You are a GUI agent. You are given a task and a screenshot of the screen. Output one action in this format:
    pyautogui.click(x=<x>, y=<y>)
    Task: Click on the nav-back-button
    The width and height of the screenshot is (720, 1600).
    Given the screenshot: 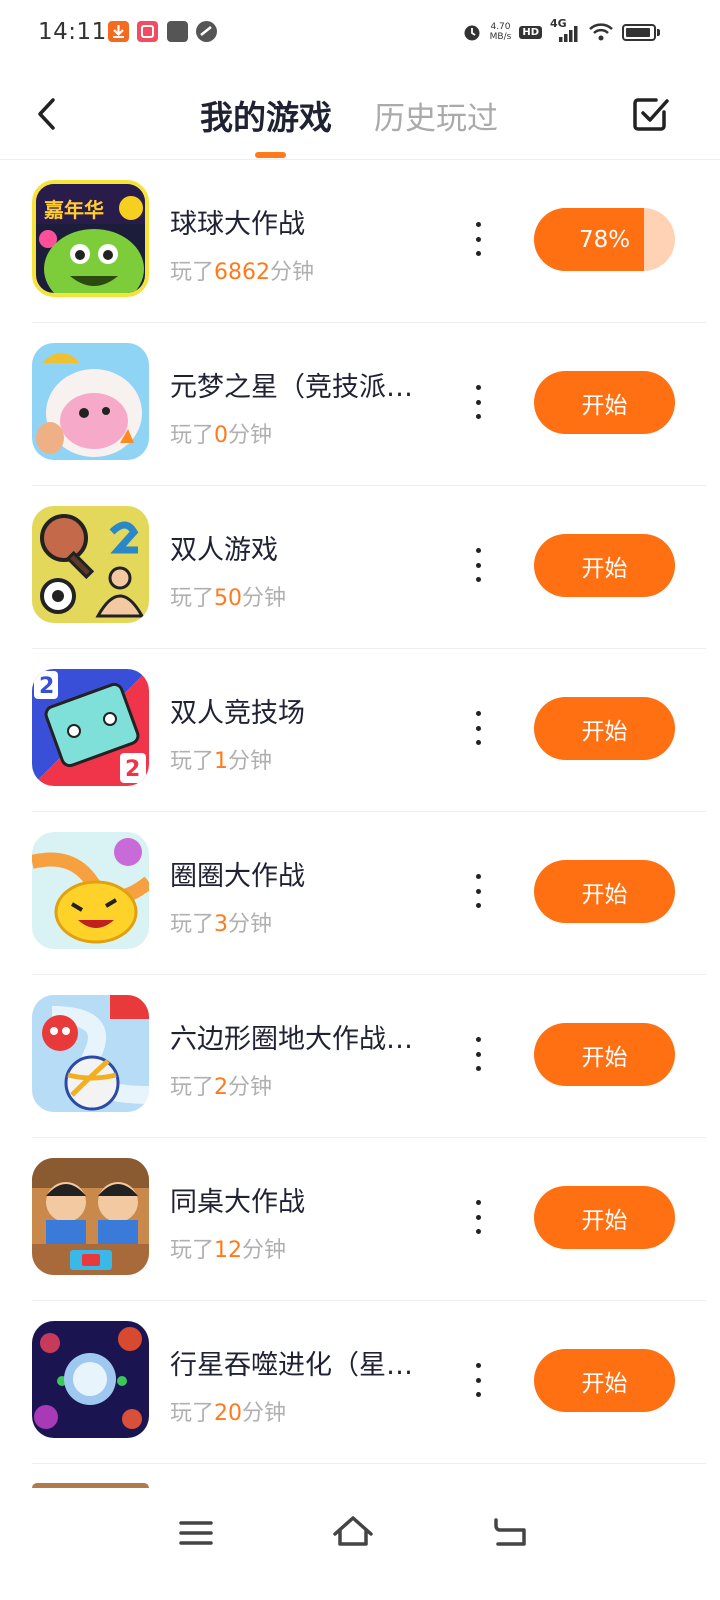 What is the action you would take?
    pyautogui.click(x=510, y=1533)
    